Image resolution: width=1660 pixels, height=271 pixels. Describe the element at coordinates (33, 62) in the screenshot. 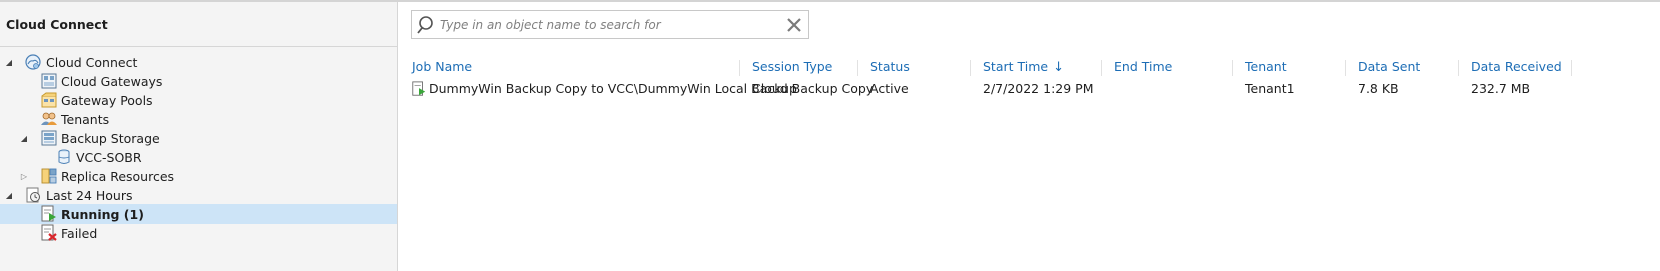

I see `cloud-connect-icon` at that location.